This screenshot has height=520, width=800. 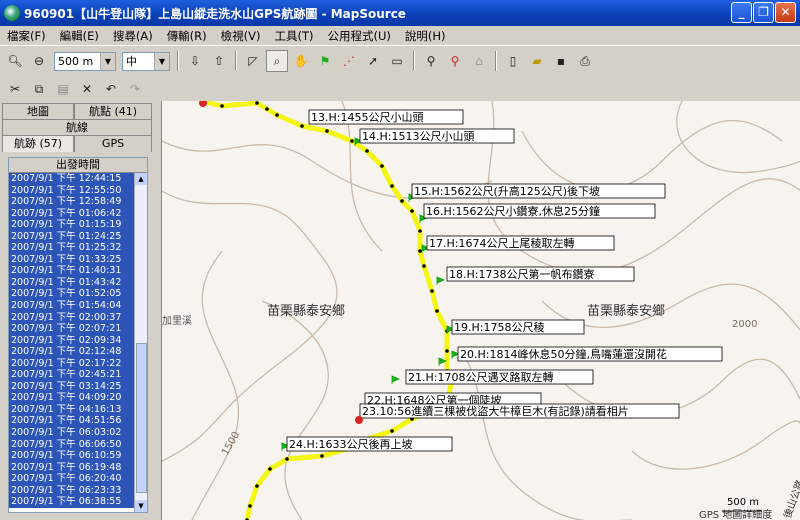 What do you see at coordinates (135, 89) in the screenshot?
I see `redo-icon: ↷` at bounding box center [135, 89].